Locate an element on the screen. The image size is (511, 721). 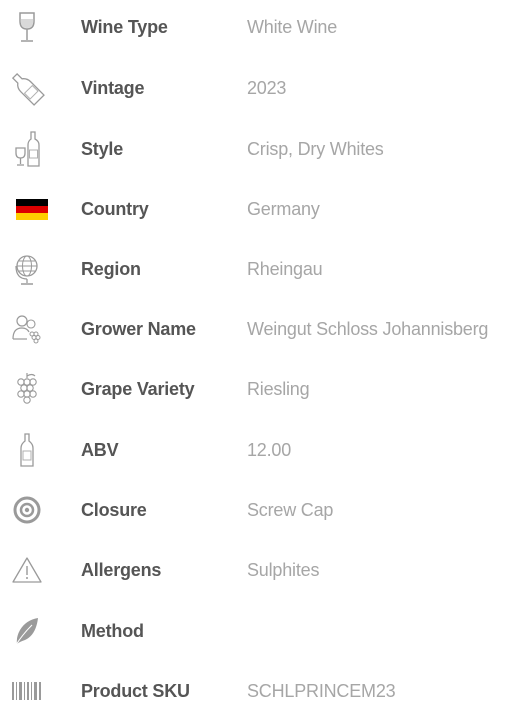
spec-value: Riesling is located at coordinates (278, 388).